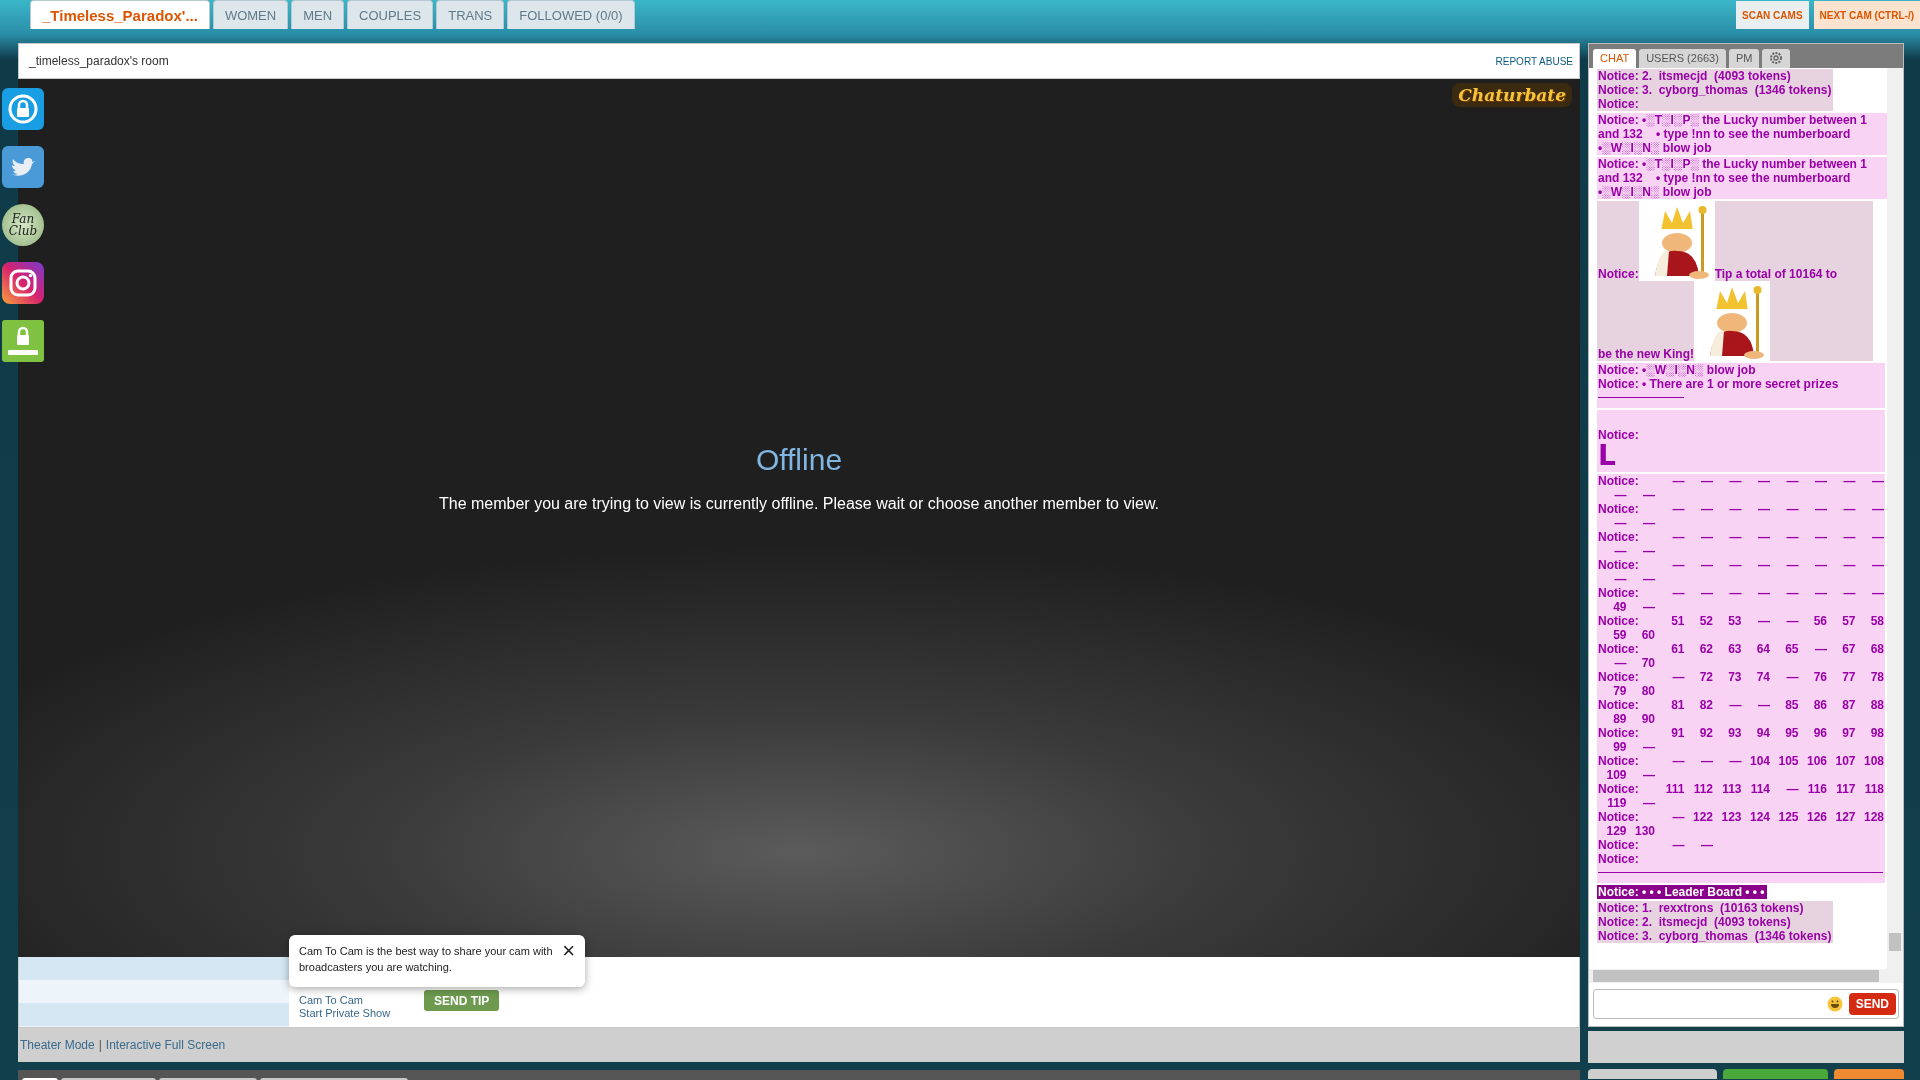  Describe the element at coordinates (1733, 133) in the screenshot. I see `chat-notice: Notice: •░T░I░P░ the Lucky number between 1 and 132 • type !nn to see the numberboard •░W░I░N░ blow job` at that location.